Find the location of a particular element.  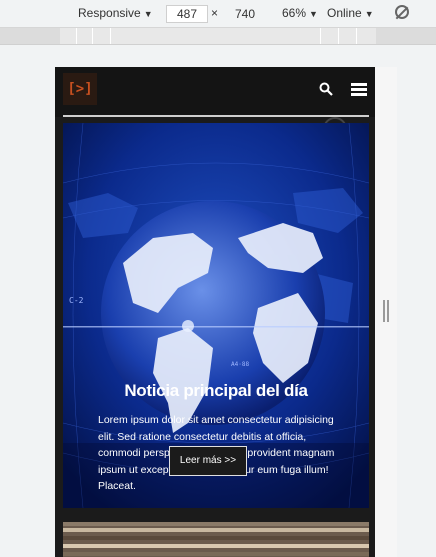

site-logo: [>] is located at coordinates (80, 89).